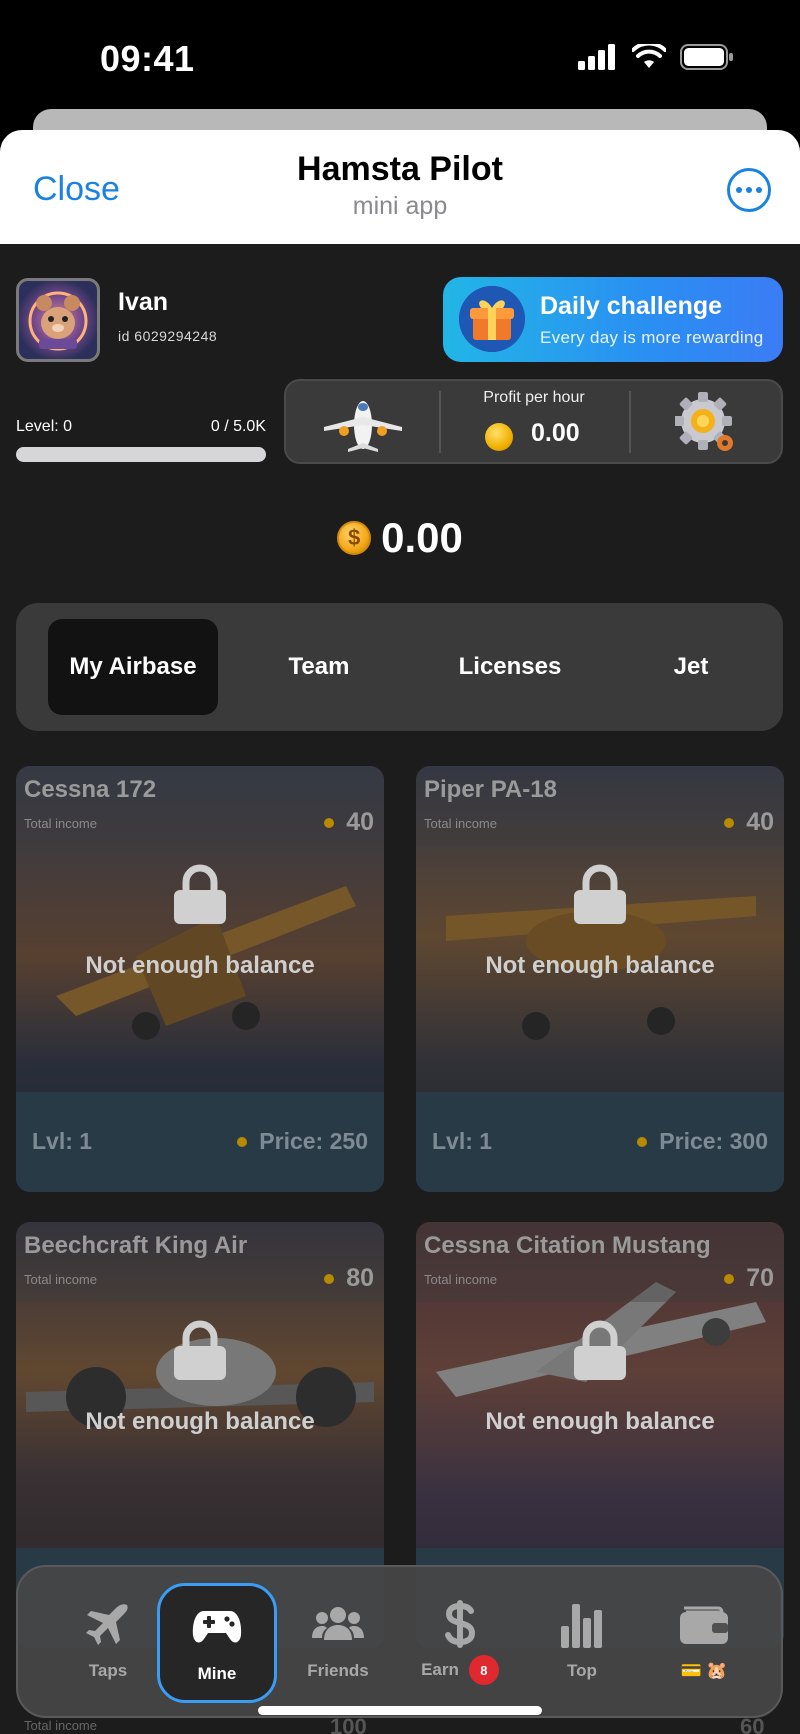 This screenshot has width=800, height=1734. What do you see at coordinates (691, 667) in the screenshot?
I see `tab-jet: Jet` at bounding box center [691, 667].